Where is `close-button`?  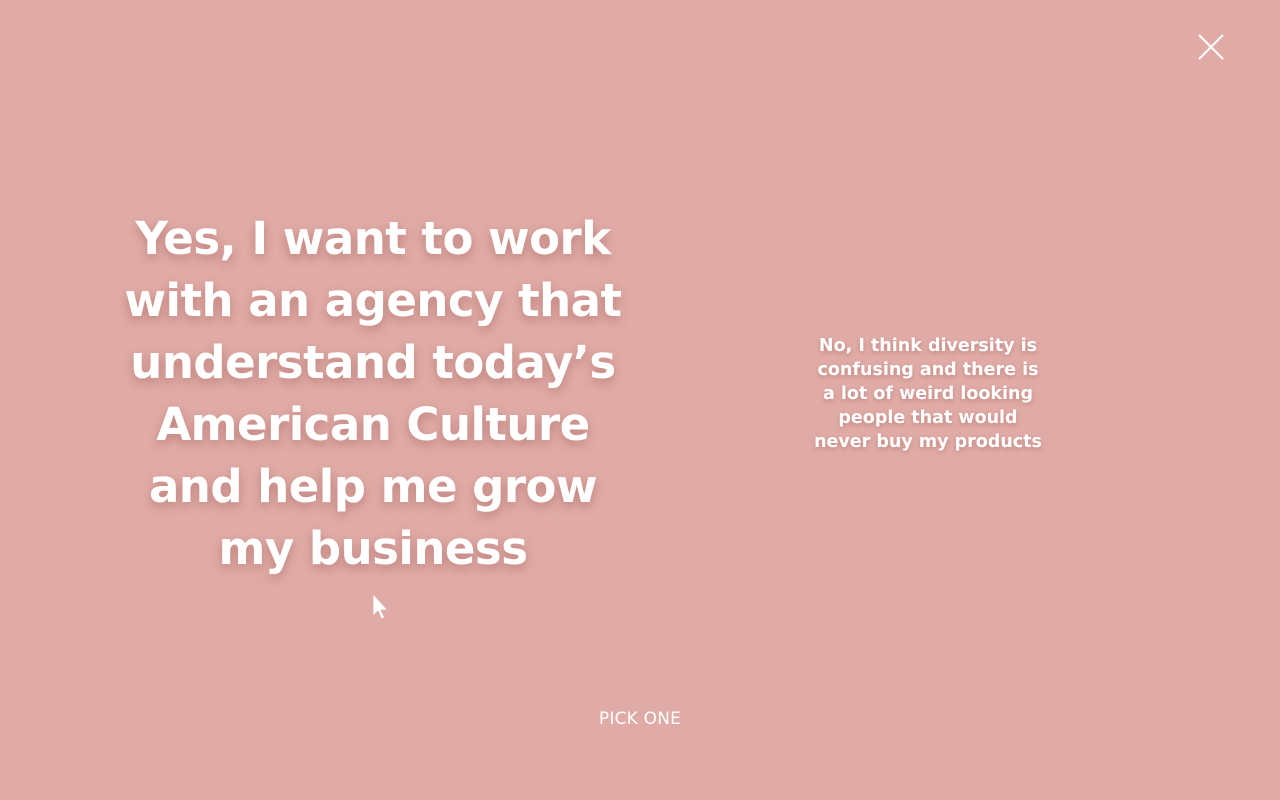 close-button is located at coordinates (1211, 47).